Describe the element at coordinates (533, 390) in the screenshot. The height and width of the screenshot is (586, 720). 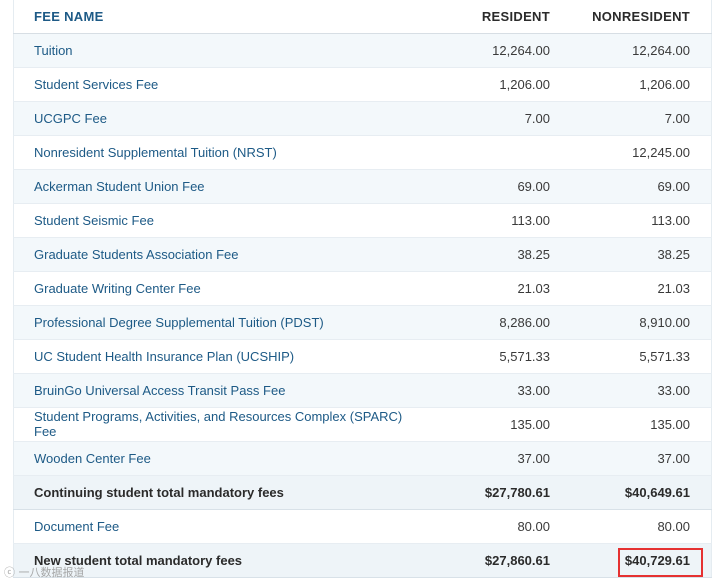
I see `resident-amount: 33.00` at that location.